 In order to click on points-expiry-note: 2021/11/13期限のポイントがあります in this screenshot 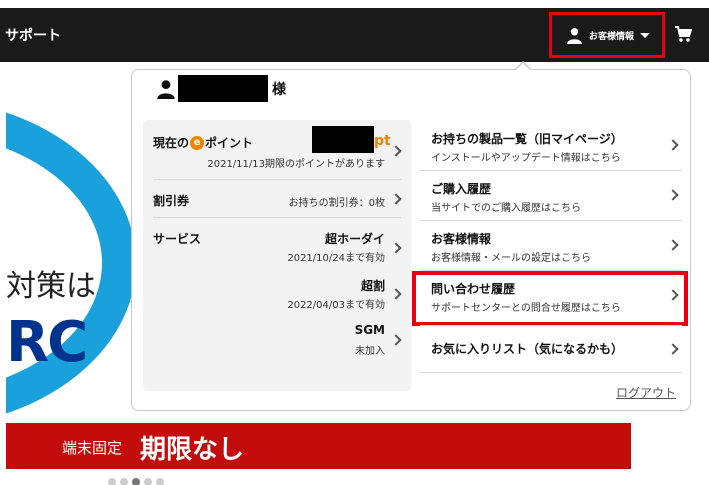, I will do `click(296, 164)`.